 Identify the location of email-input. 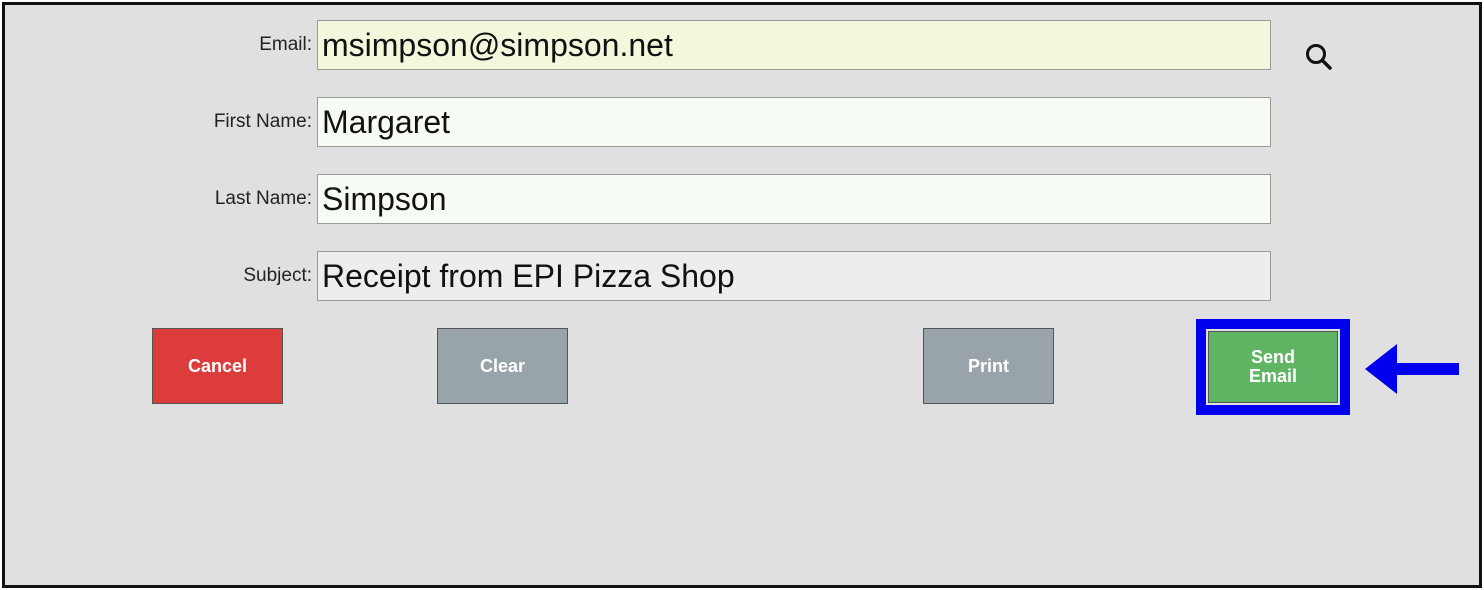
(794, 45).